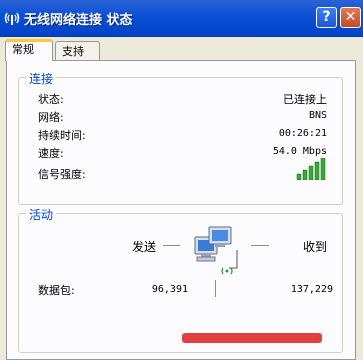 The width and height of the screenshot is (363, 360). Describe the element at coordinates (51, 117) in the screenshot. I see `network-label: 网络:` at that location.